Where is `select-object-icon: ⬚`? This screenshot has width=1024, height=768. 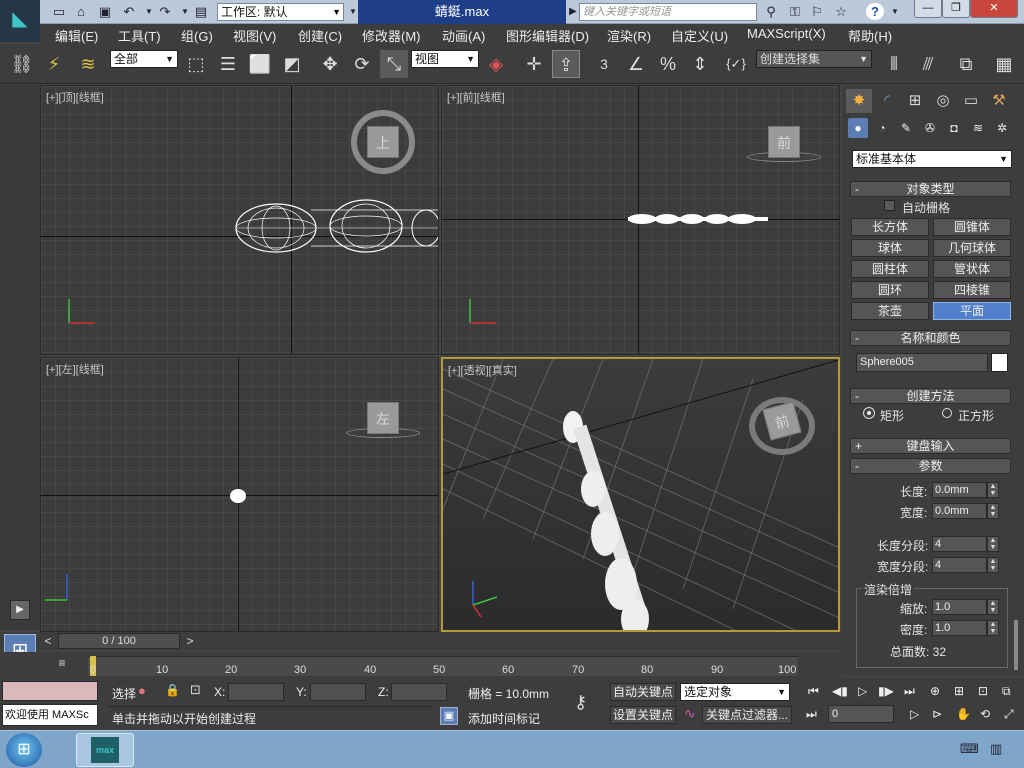 select-object-icon: ⬚ is located at coordinates (196, 64).